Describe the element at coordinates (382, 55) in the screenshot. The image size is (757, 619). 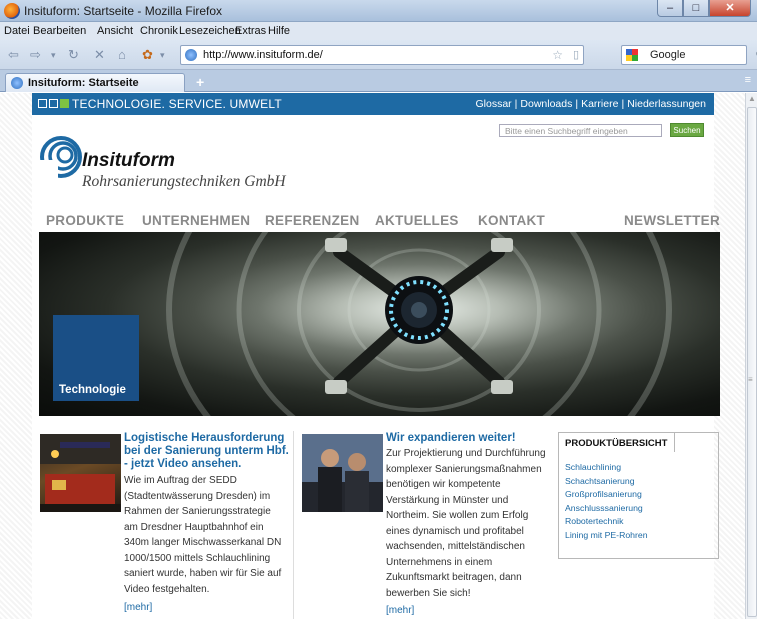
I see `address-bar: http://www.insituform.de/ ☆ ▯` at that location.